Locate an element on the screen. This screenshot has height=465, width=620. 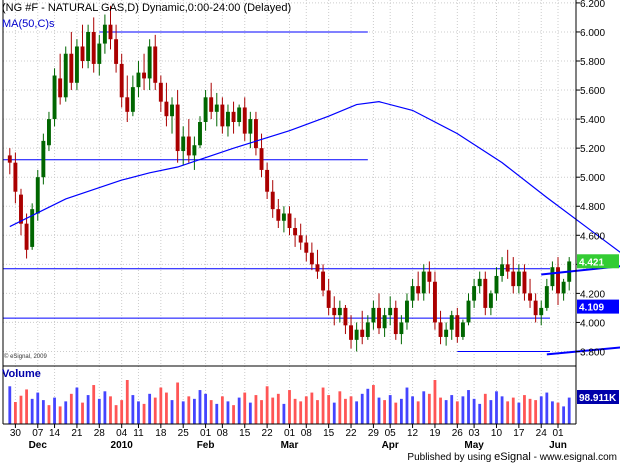
last-price-tag: 4.421 is located at coordinates (591, 262).